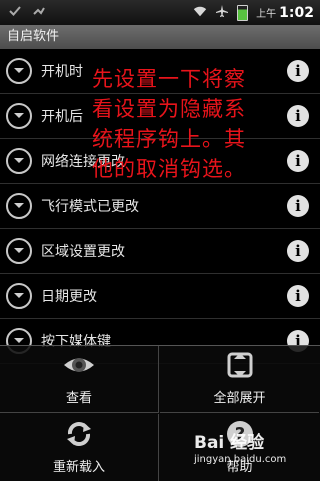 The image size is (320, 481). I want to click on eye-icon, so click(79, 365).